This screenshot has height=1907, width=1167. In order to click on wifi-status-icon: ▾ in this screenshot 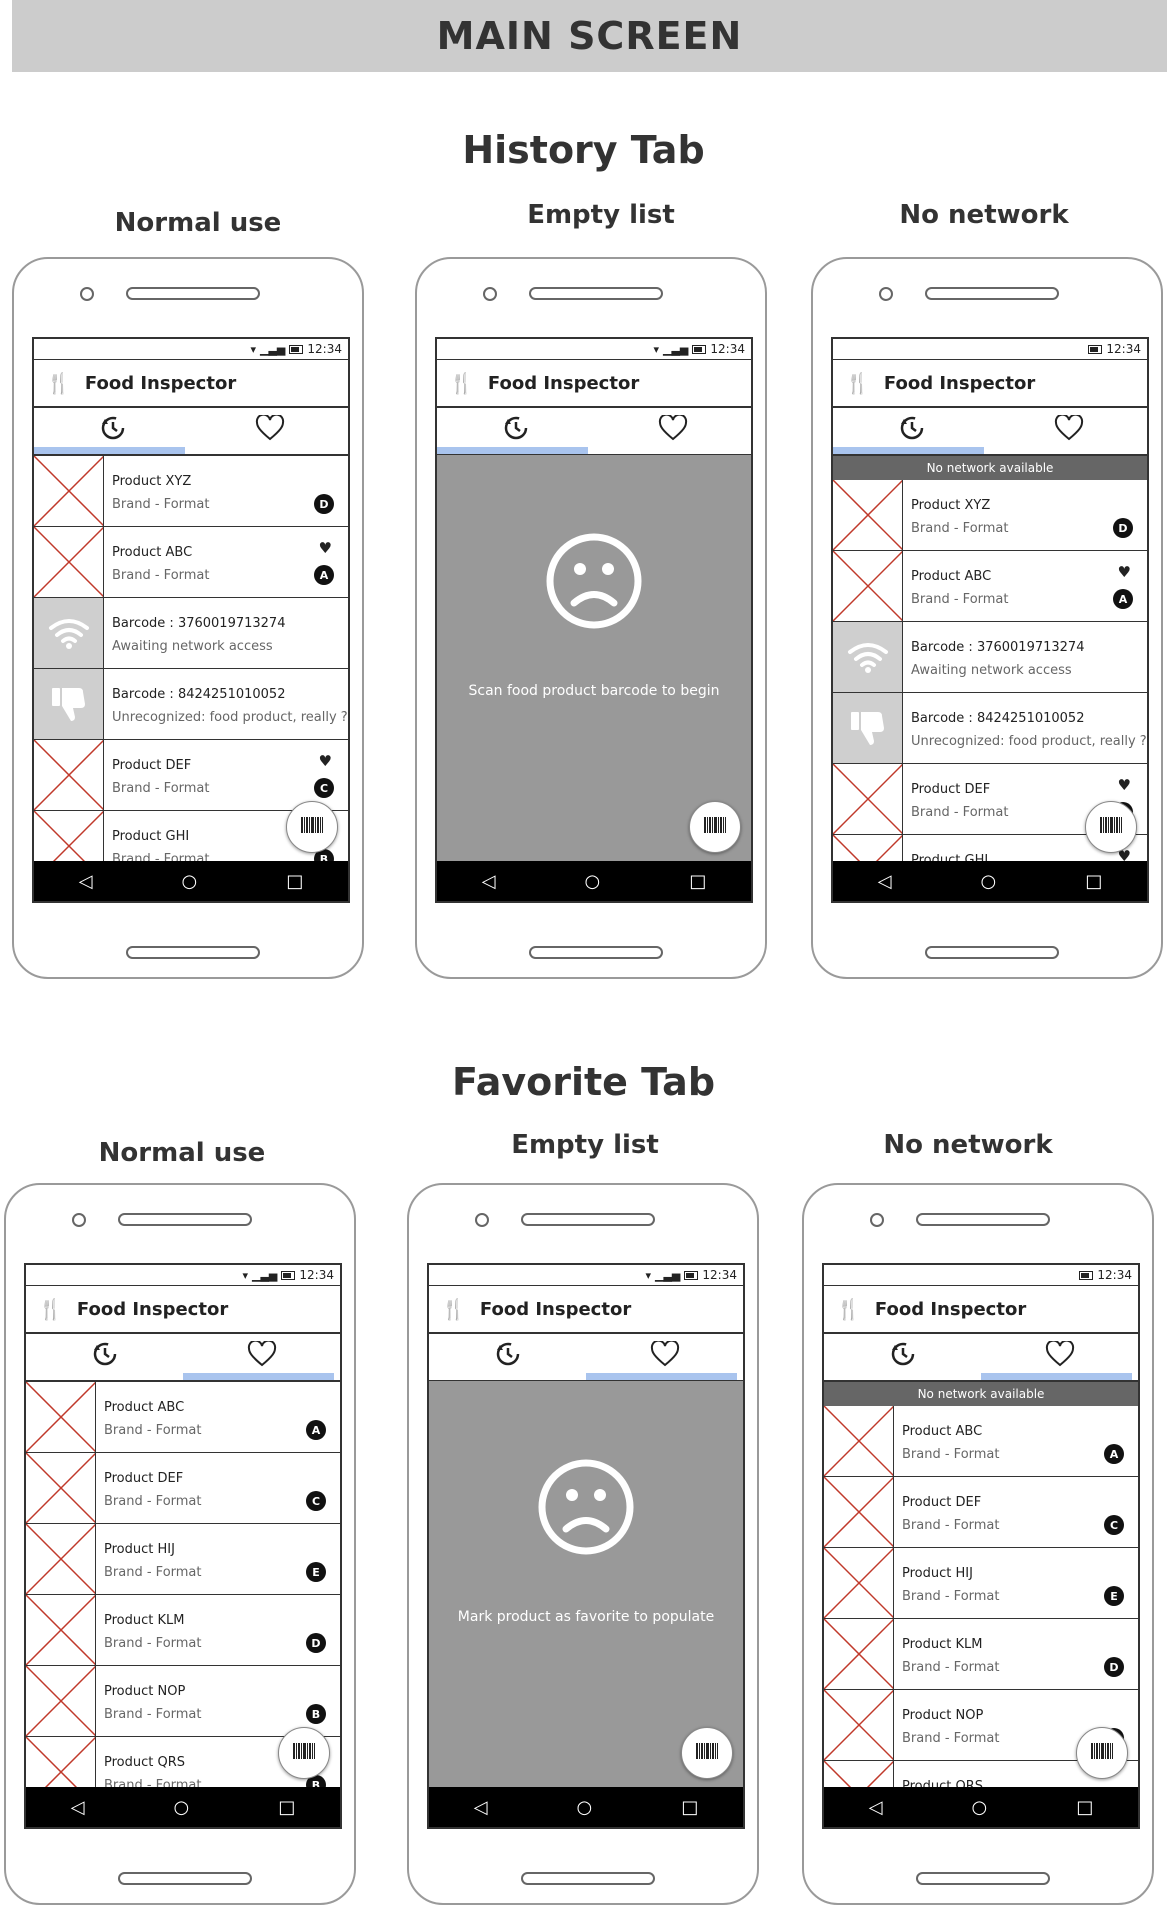, I will do `click(253, 349)`.